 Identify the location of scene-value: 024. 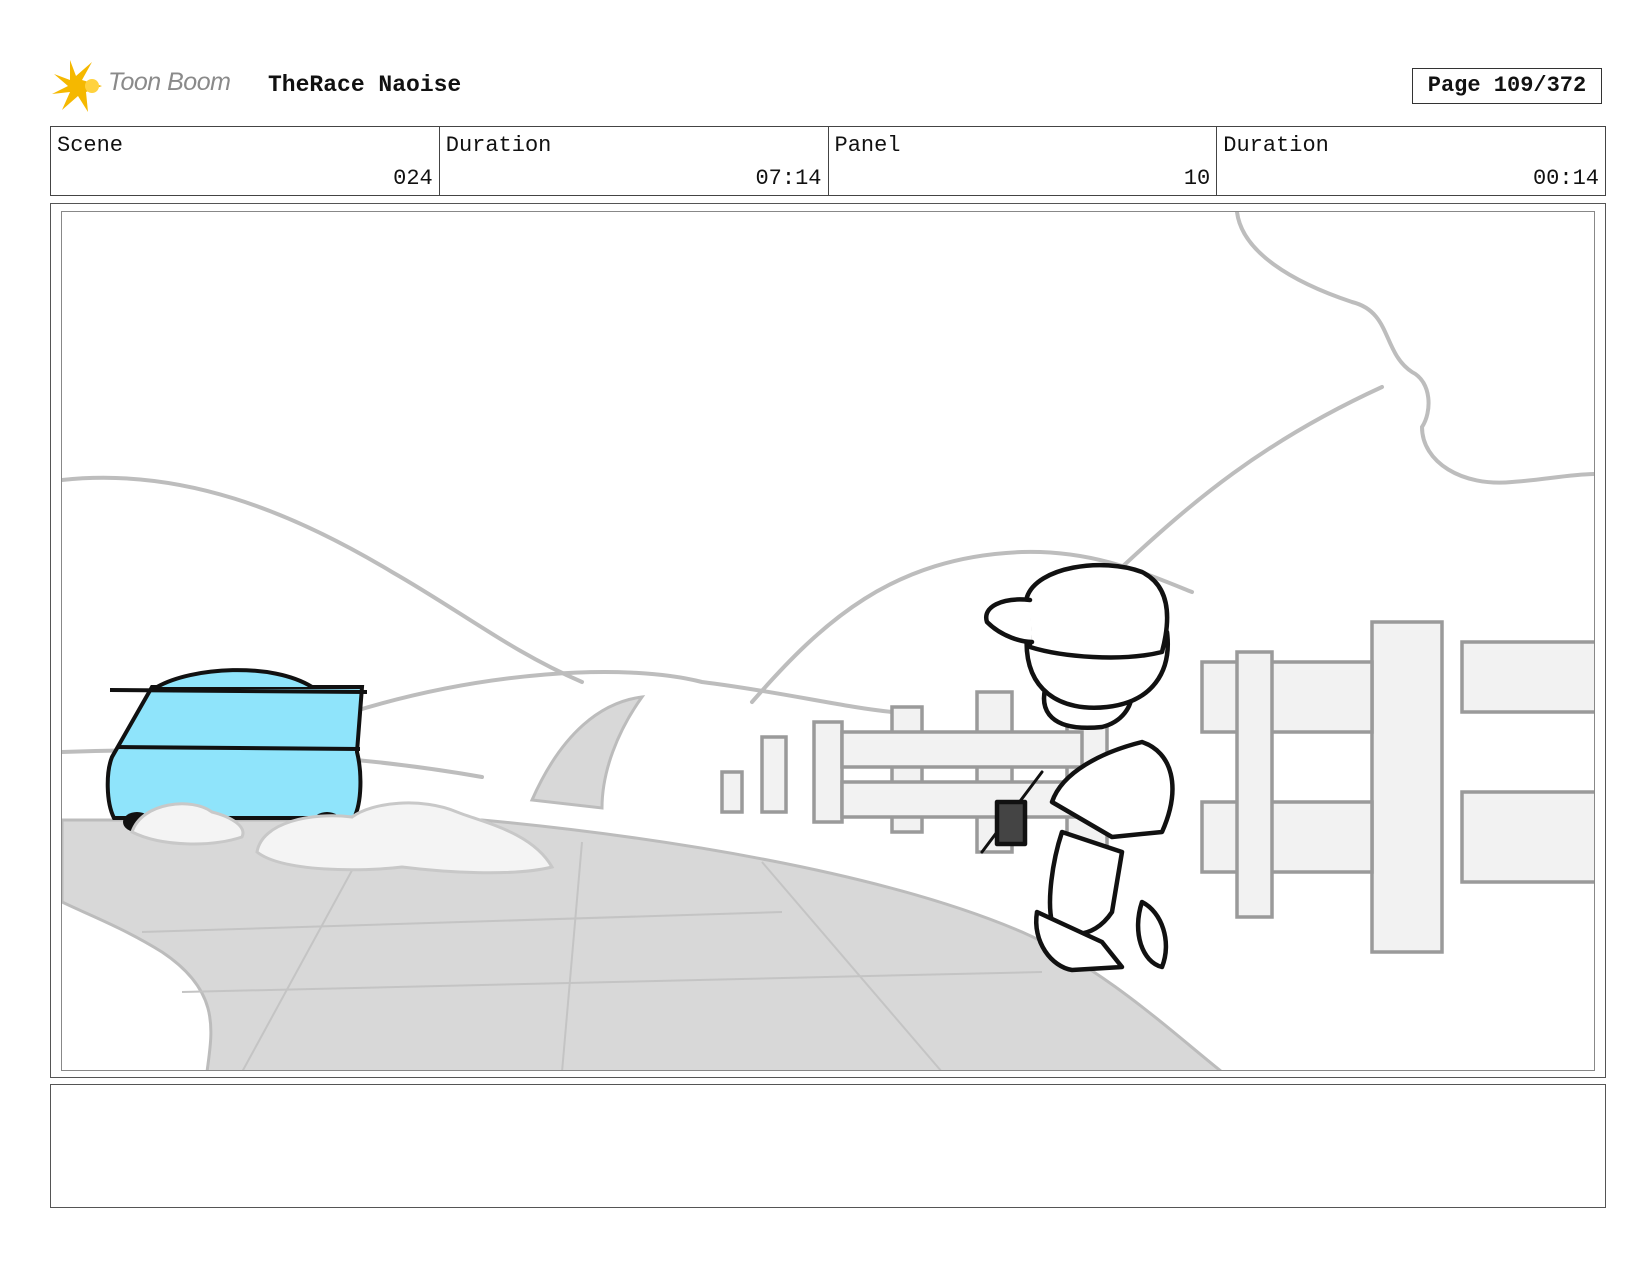
(413, 178).